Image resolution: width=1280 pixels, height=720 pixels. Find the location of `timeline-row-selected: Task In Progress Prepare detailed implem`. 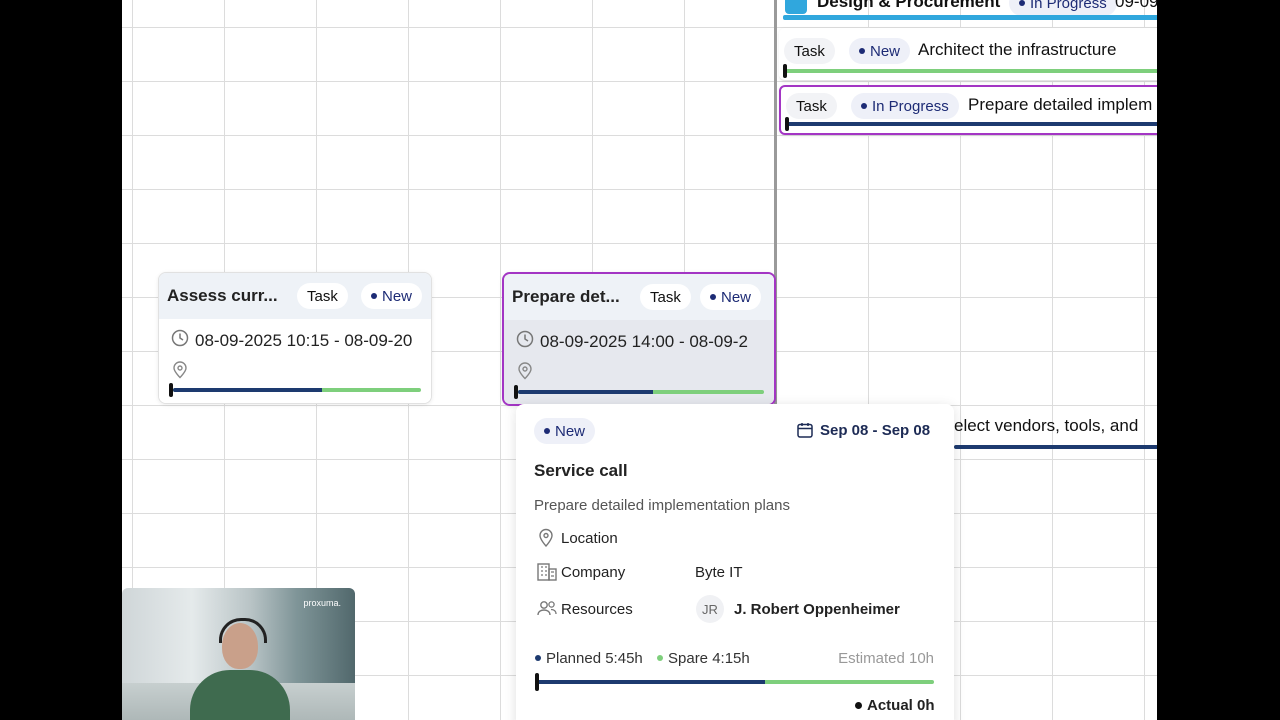

timeline-row-selected: Task In Progress Prepare detailed implem is located at coordinates (968, 110).